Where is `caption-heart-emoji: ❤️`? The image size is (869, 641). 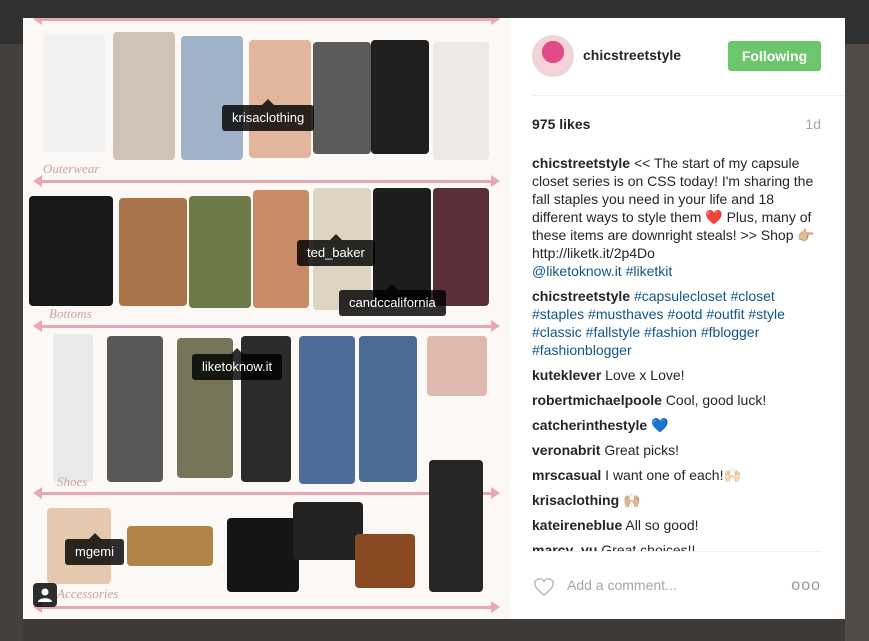
caption-heart-emoji: ❤️ is located at coordinates (714, 217).